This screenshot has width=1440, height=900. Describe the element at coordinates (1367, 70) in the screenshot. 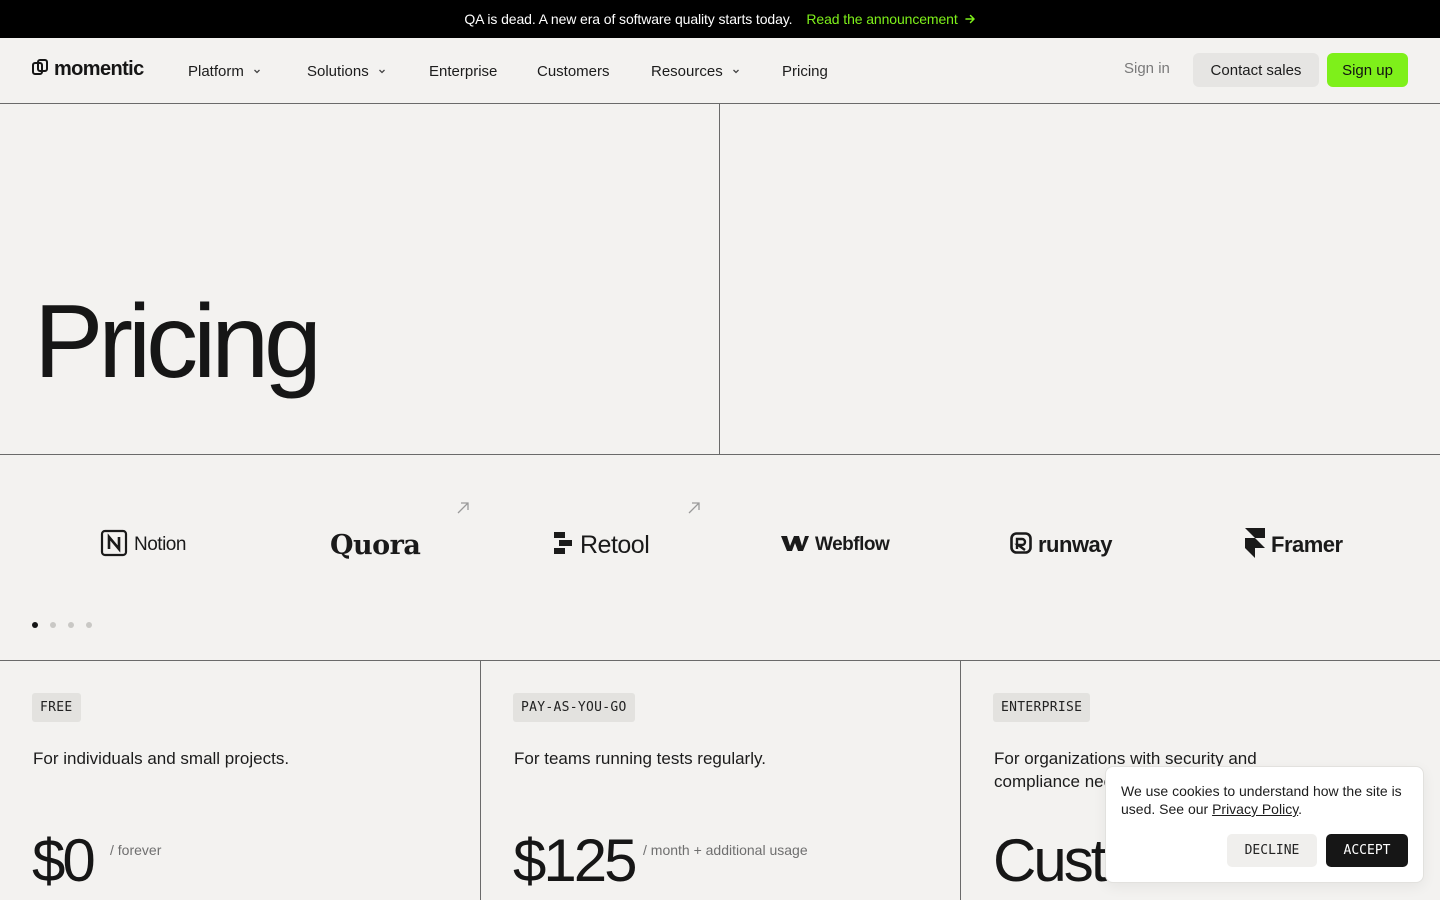

I see `sign-up-button: Sign up` at that location.